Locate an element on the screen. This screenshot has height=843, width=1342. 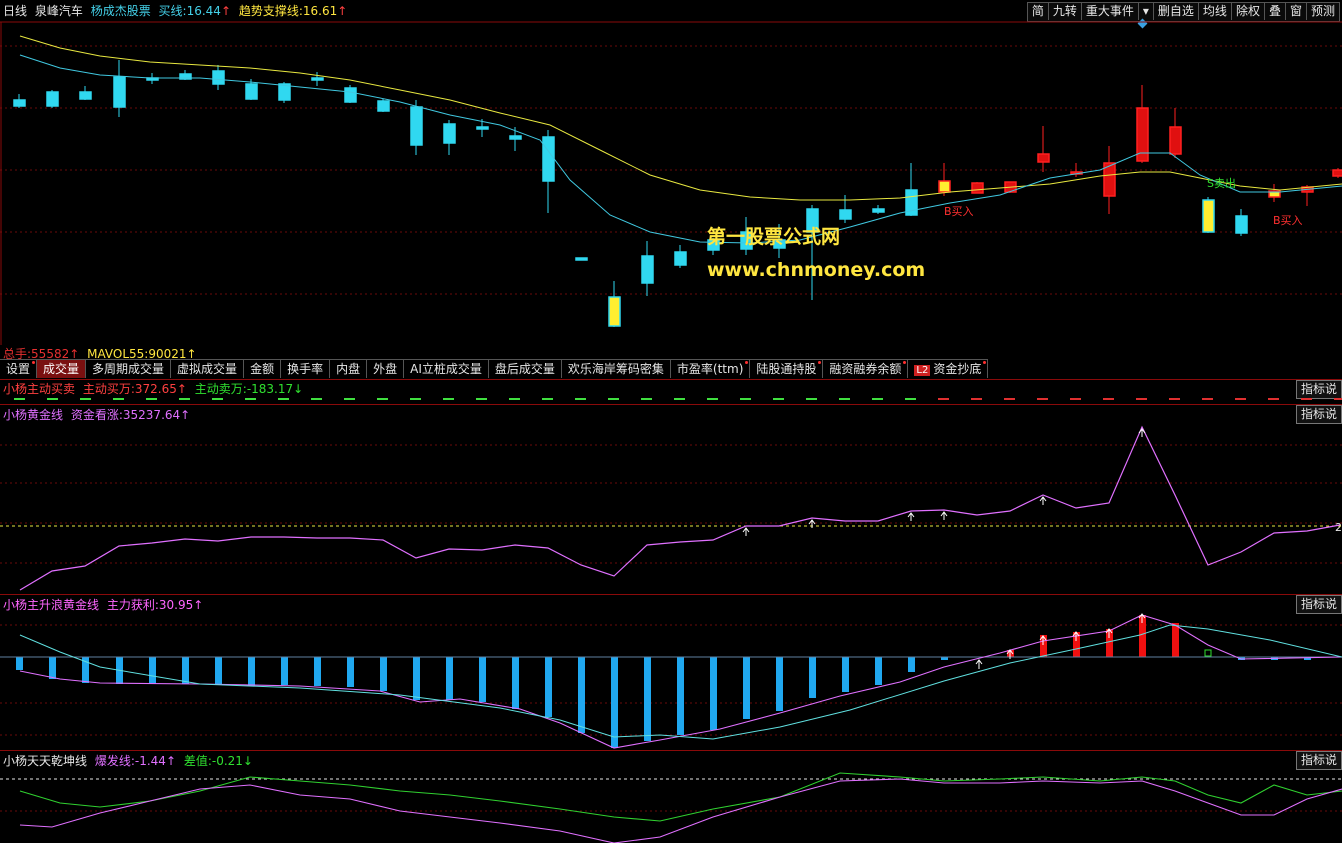
tab-11: 市盈率(ttm) is located at coordinates (711, 369).